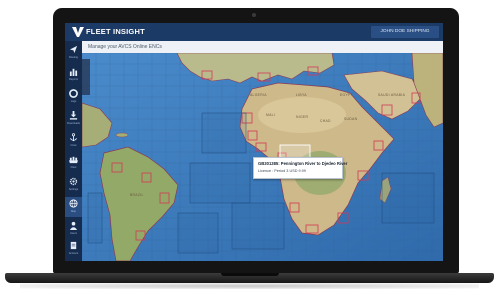 The image size is (499, 295). Describe the element at coordinates (78, 32) in the screenshot. I see `fleet-insight-logo-icon` at that location.